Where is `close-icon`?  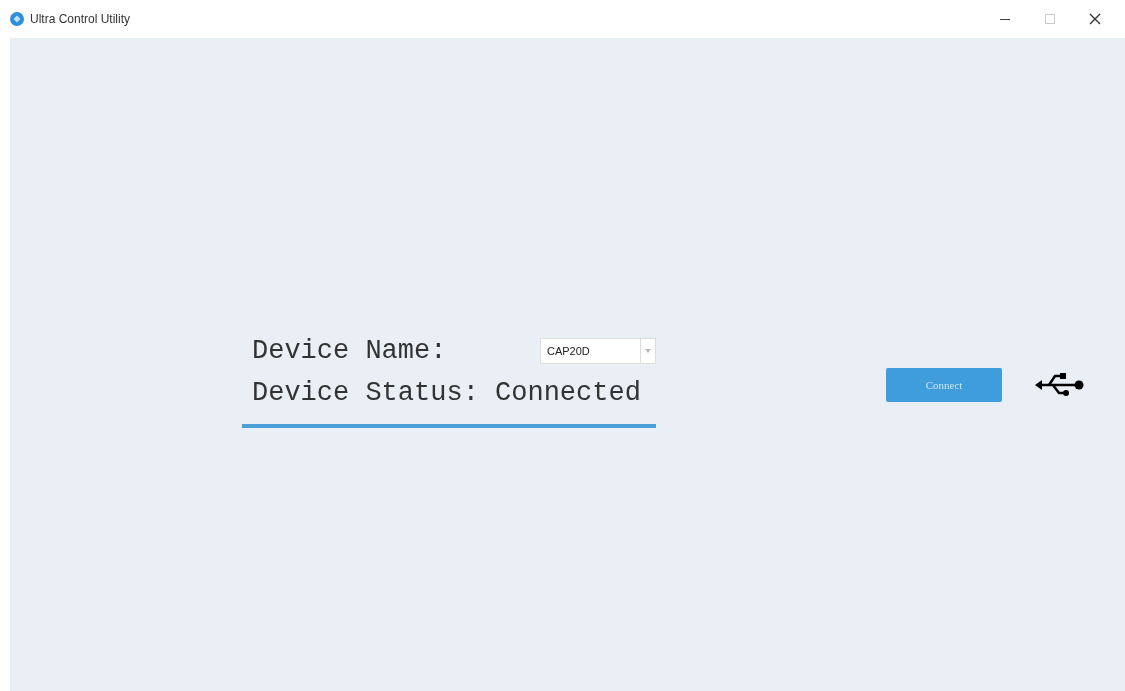 close-icon is located at coordinates (1095, 19).